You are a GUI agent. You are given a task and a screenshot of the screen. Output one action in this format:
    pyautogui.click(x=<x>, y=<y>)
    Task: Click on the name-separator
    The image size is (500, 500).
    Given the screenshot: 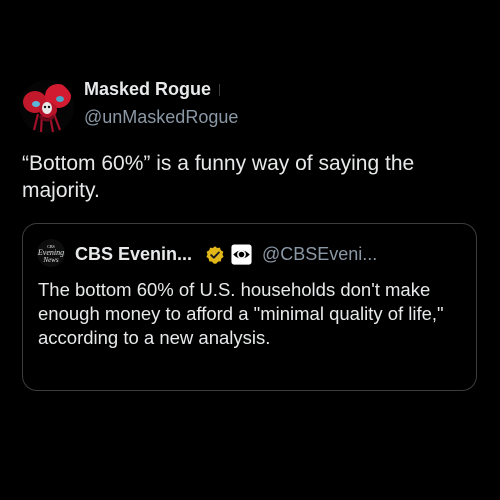 What is the action you would take?
    pyautogui.click(x=220, y=90)
    